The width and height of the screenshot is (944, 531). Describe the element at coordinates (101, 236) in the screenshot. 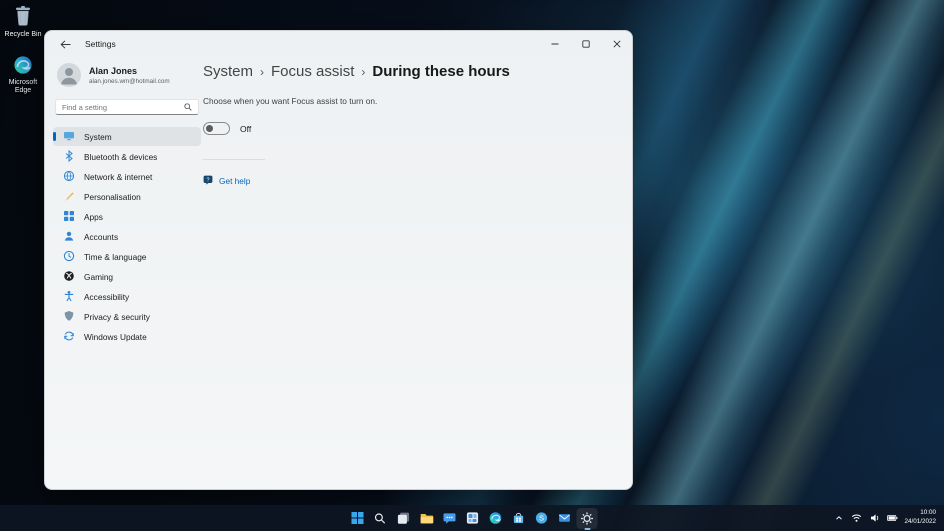

I see `sidebar-item-label: Accounts` at that location.